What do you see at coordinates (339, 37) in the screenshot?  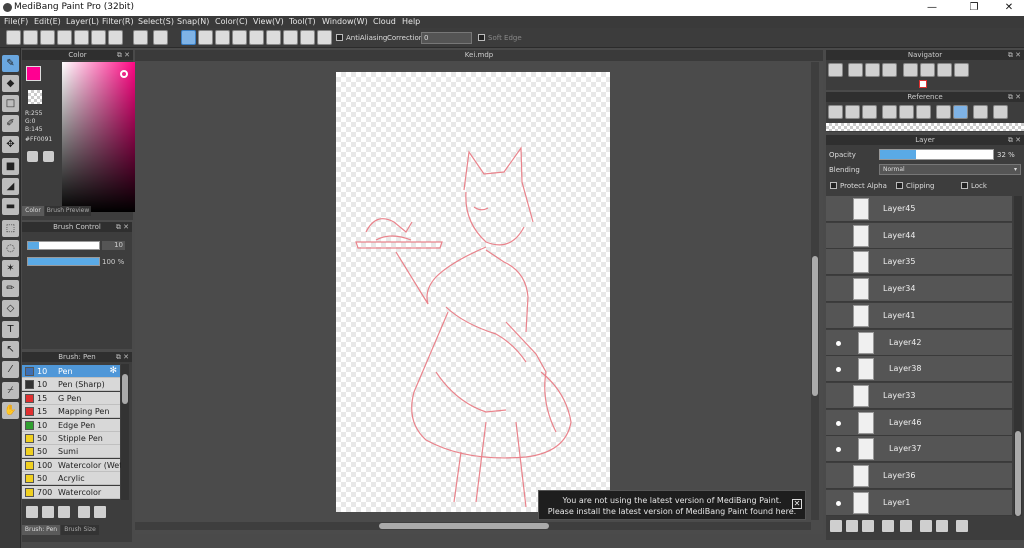 I see `antialiasing-checkbox` at bounding box center [339, 37].